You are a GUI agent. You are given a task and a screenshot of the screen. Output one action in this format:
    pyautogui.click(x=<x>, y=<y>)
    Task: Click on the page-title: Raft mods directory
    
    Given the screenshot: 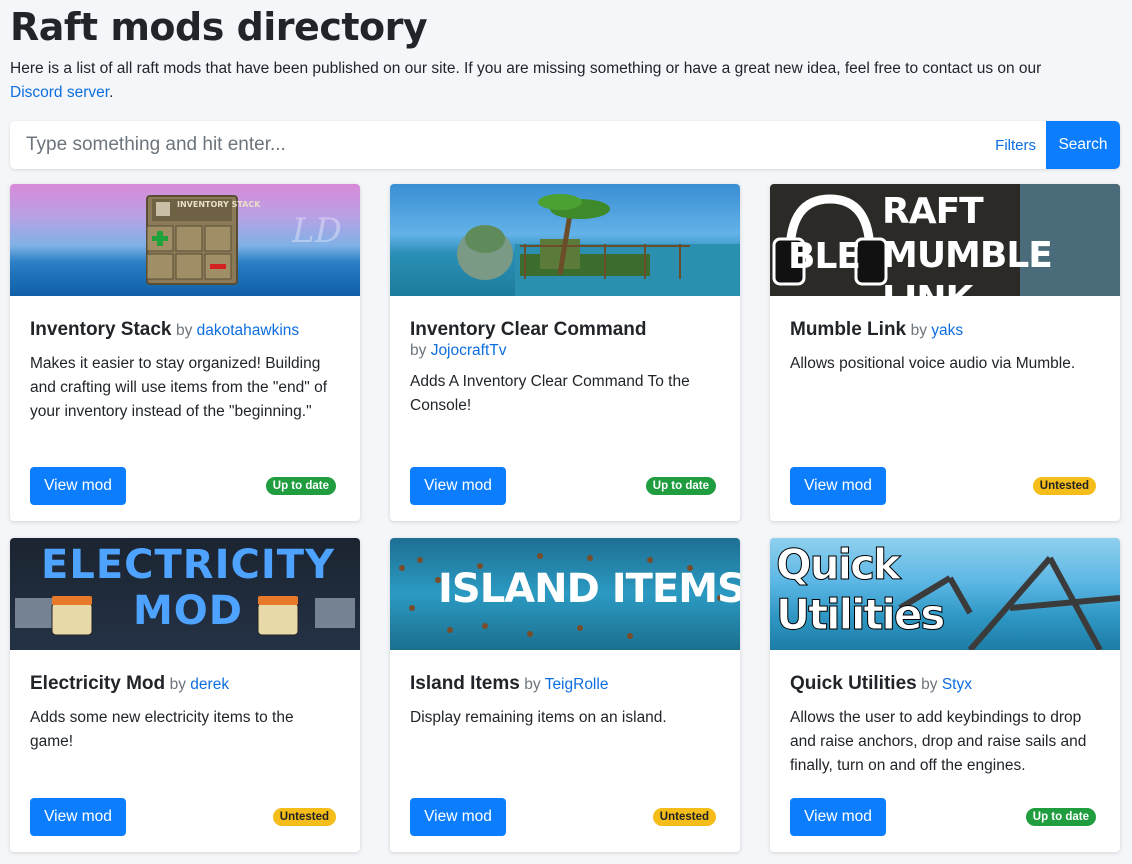 What is the action you would take?
    pyautogui.click(x=219, y=27)
    